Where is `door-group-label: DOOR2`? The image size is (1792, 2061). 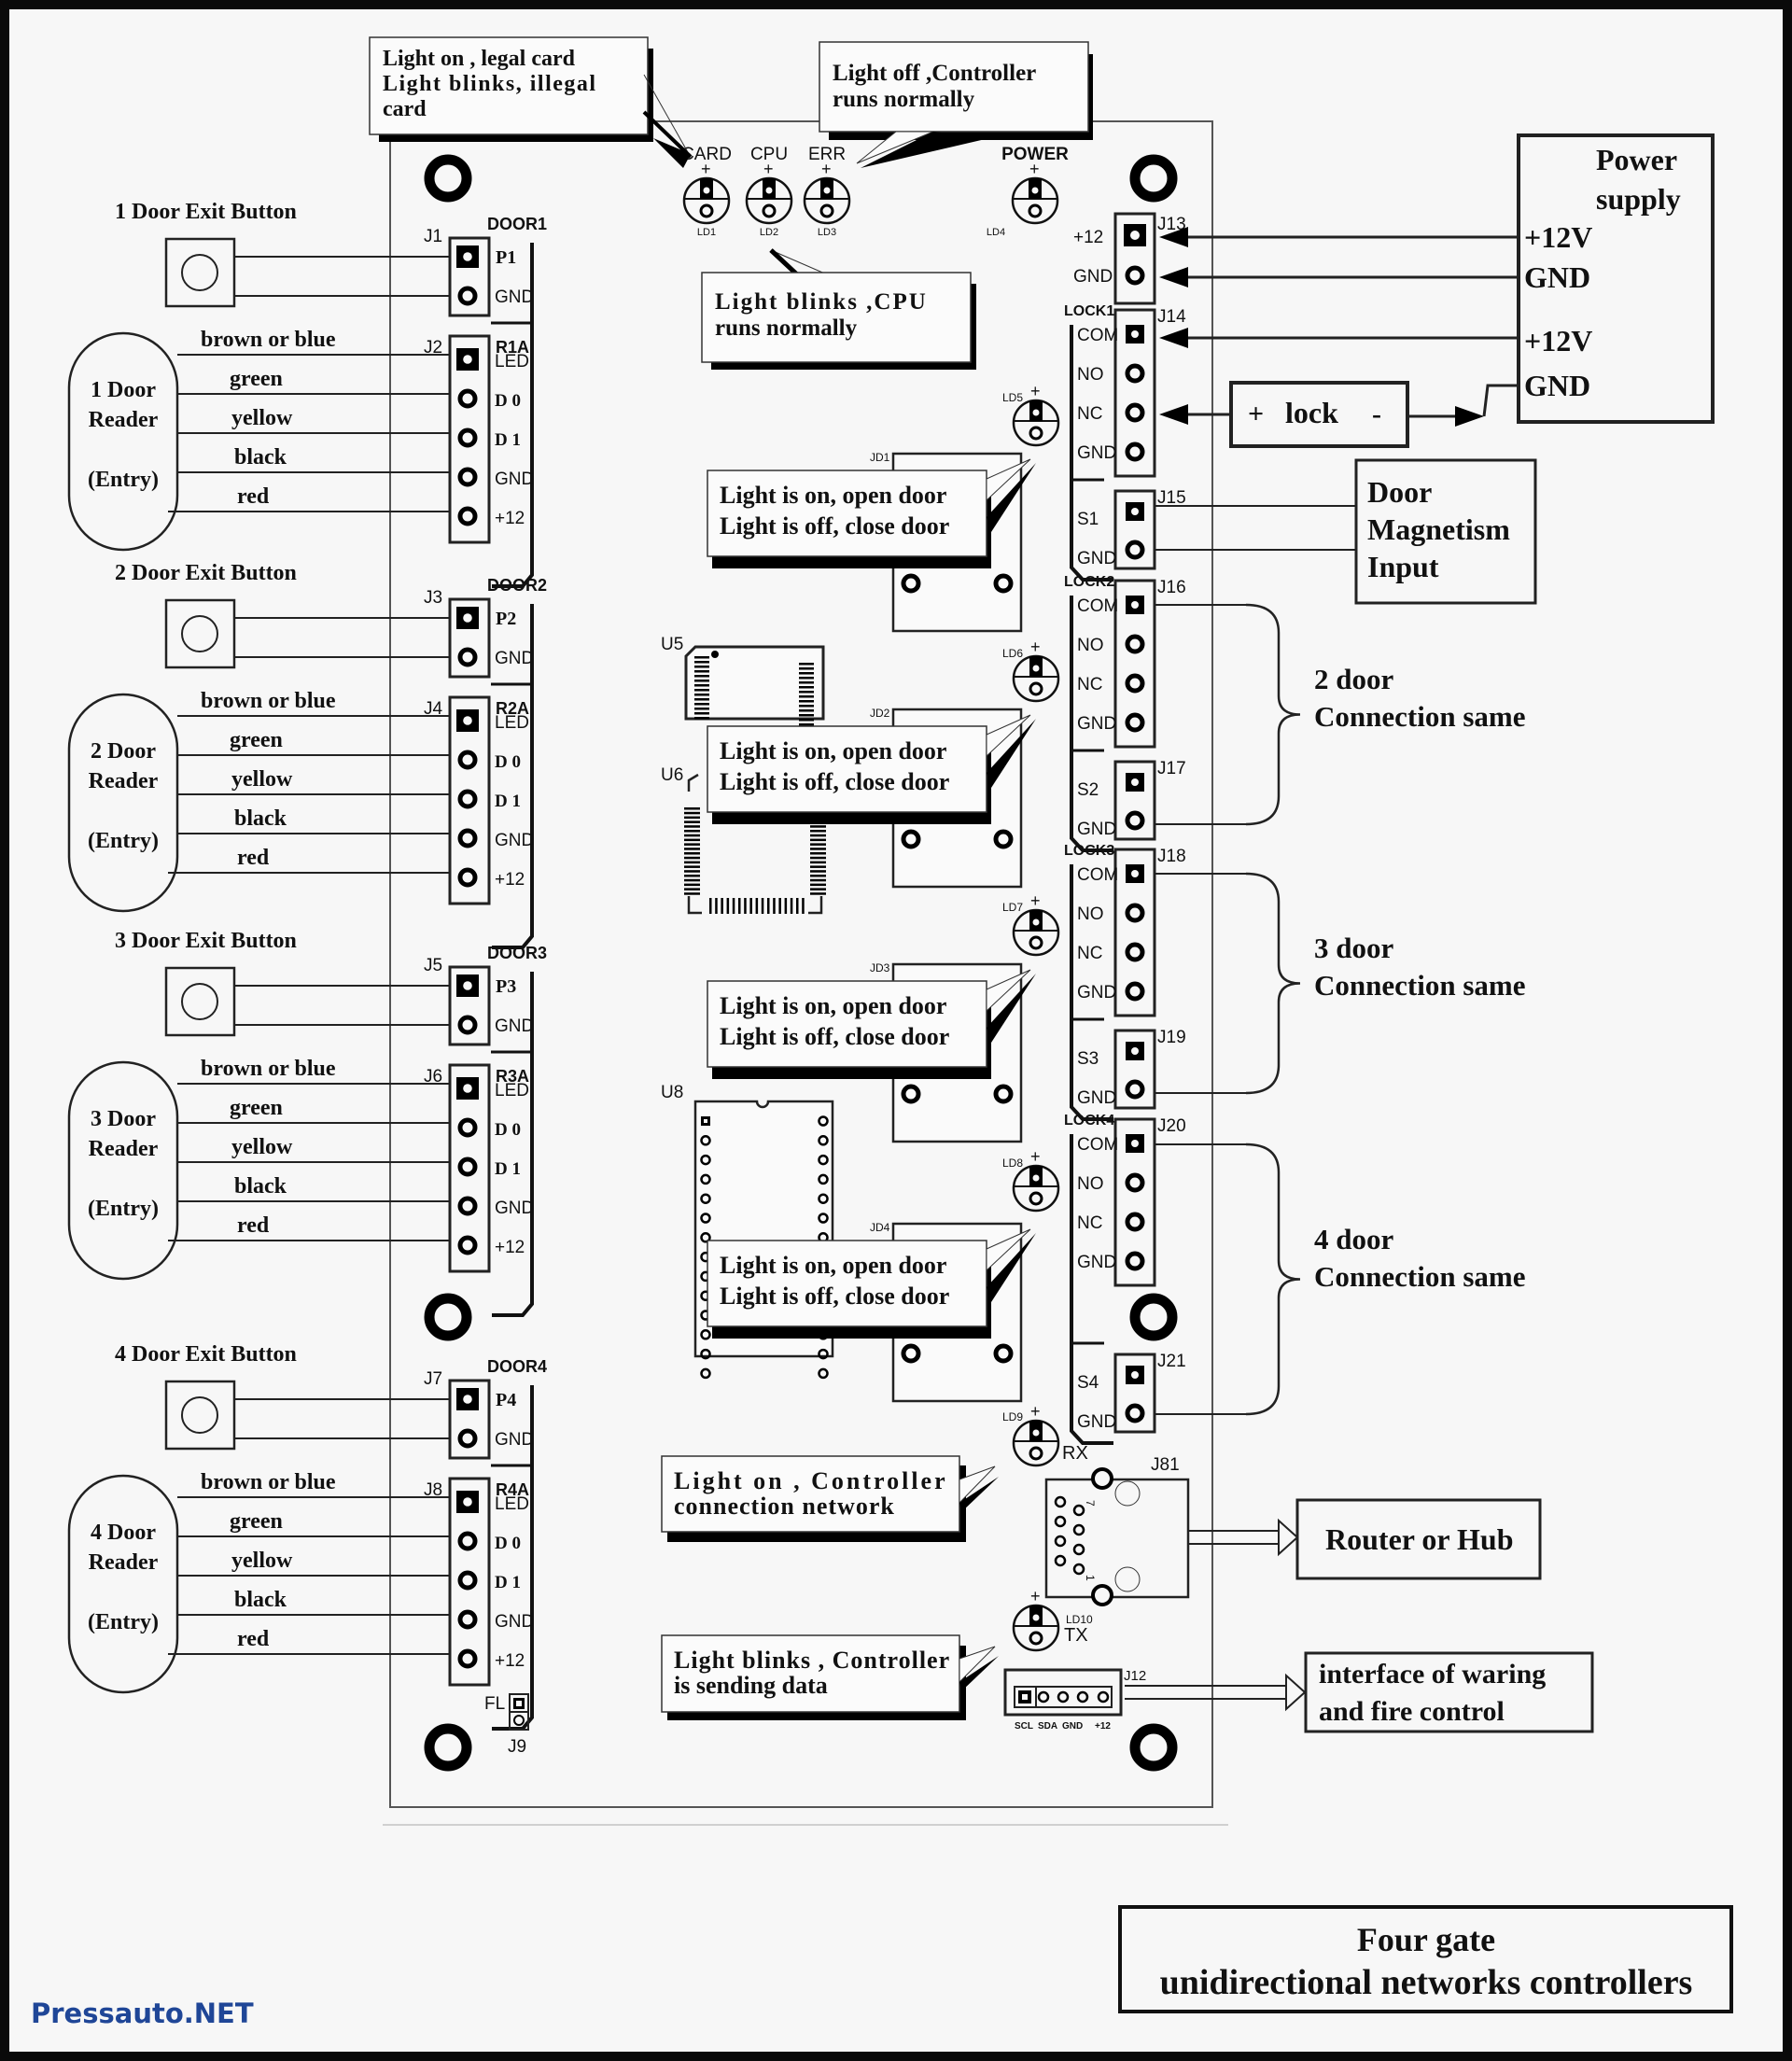
door-group-label: DOOR2 is located at coordinates (517, 585).